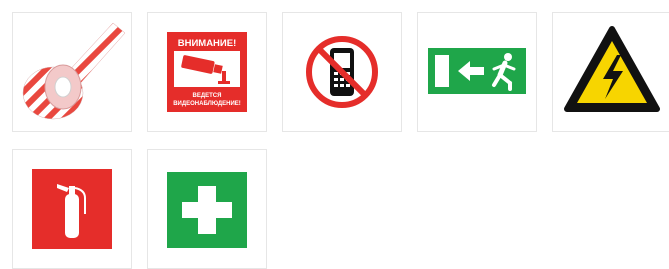 This screenshot has height=269, width=669. I want to click on product-tile-high-voltage, so click(610, 72).